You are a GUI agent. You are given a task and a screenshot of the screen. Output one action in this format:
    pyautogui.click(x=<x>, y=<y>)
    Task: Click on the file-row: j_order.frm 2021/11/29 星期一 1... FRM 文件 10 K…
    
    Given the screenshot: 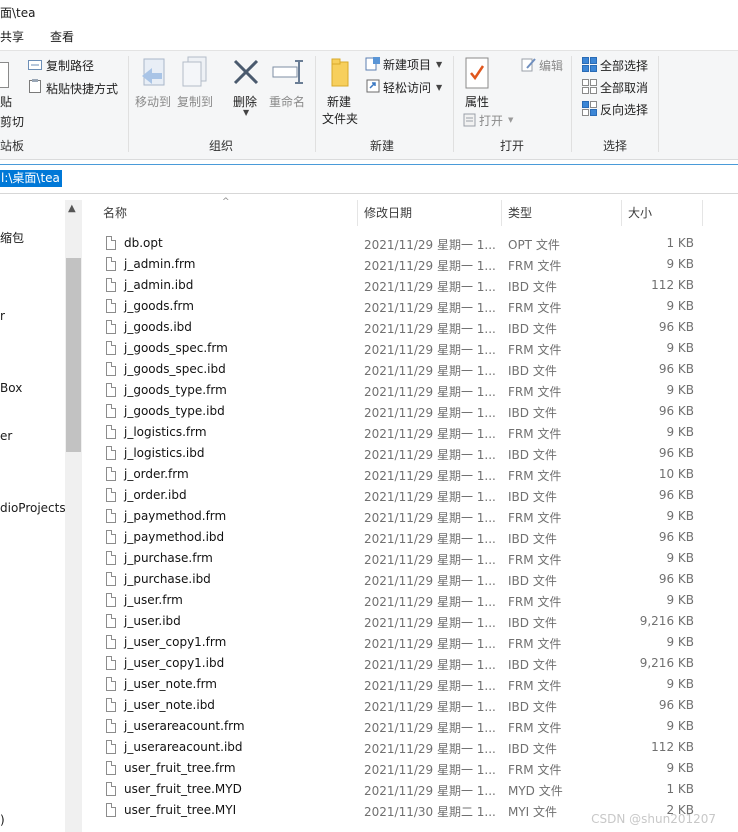 What is the action you would take?
    pyautogui.click(x=405, y=475)
    